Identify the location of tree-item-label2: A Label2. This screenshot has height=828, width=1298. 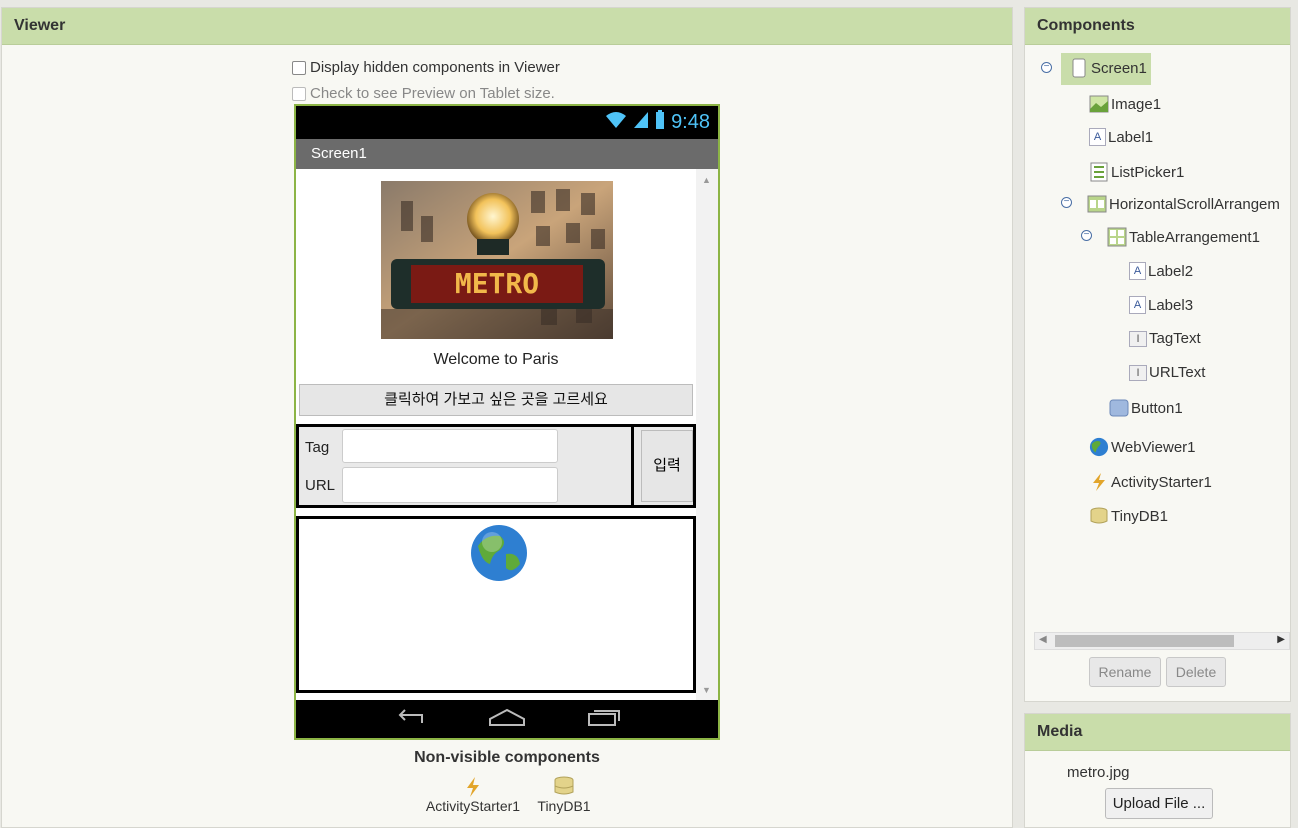
(1161, 271).